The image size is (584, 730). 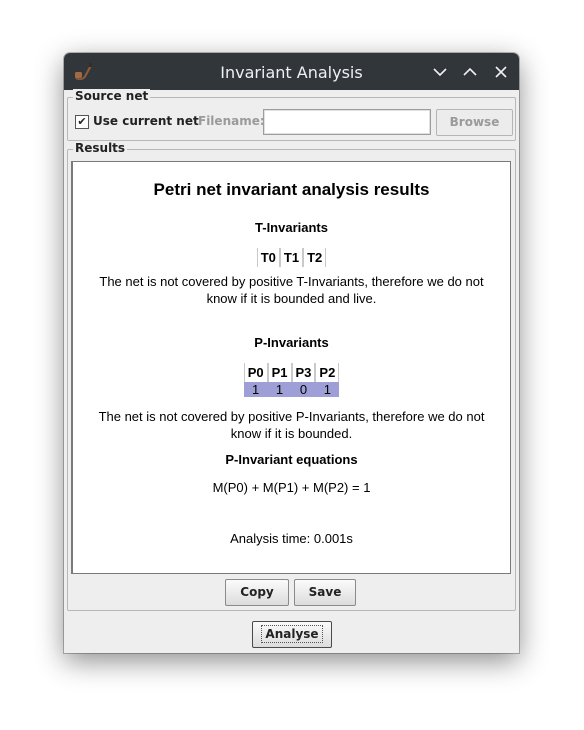 What do you see at coordinates (325, 592) in the screenshot?
I see `save-button: Save` at bounding box center [325, 592].